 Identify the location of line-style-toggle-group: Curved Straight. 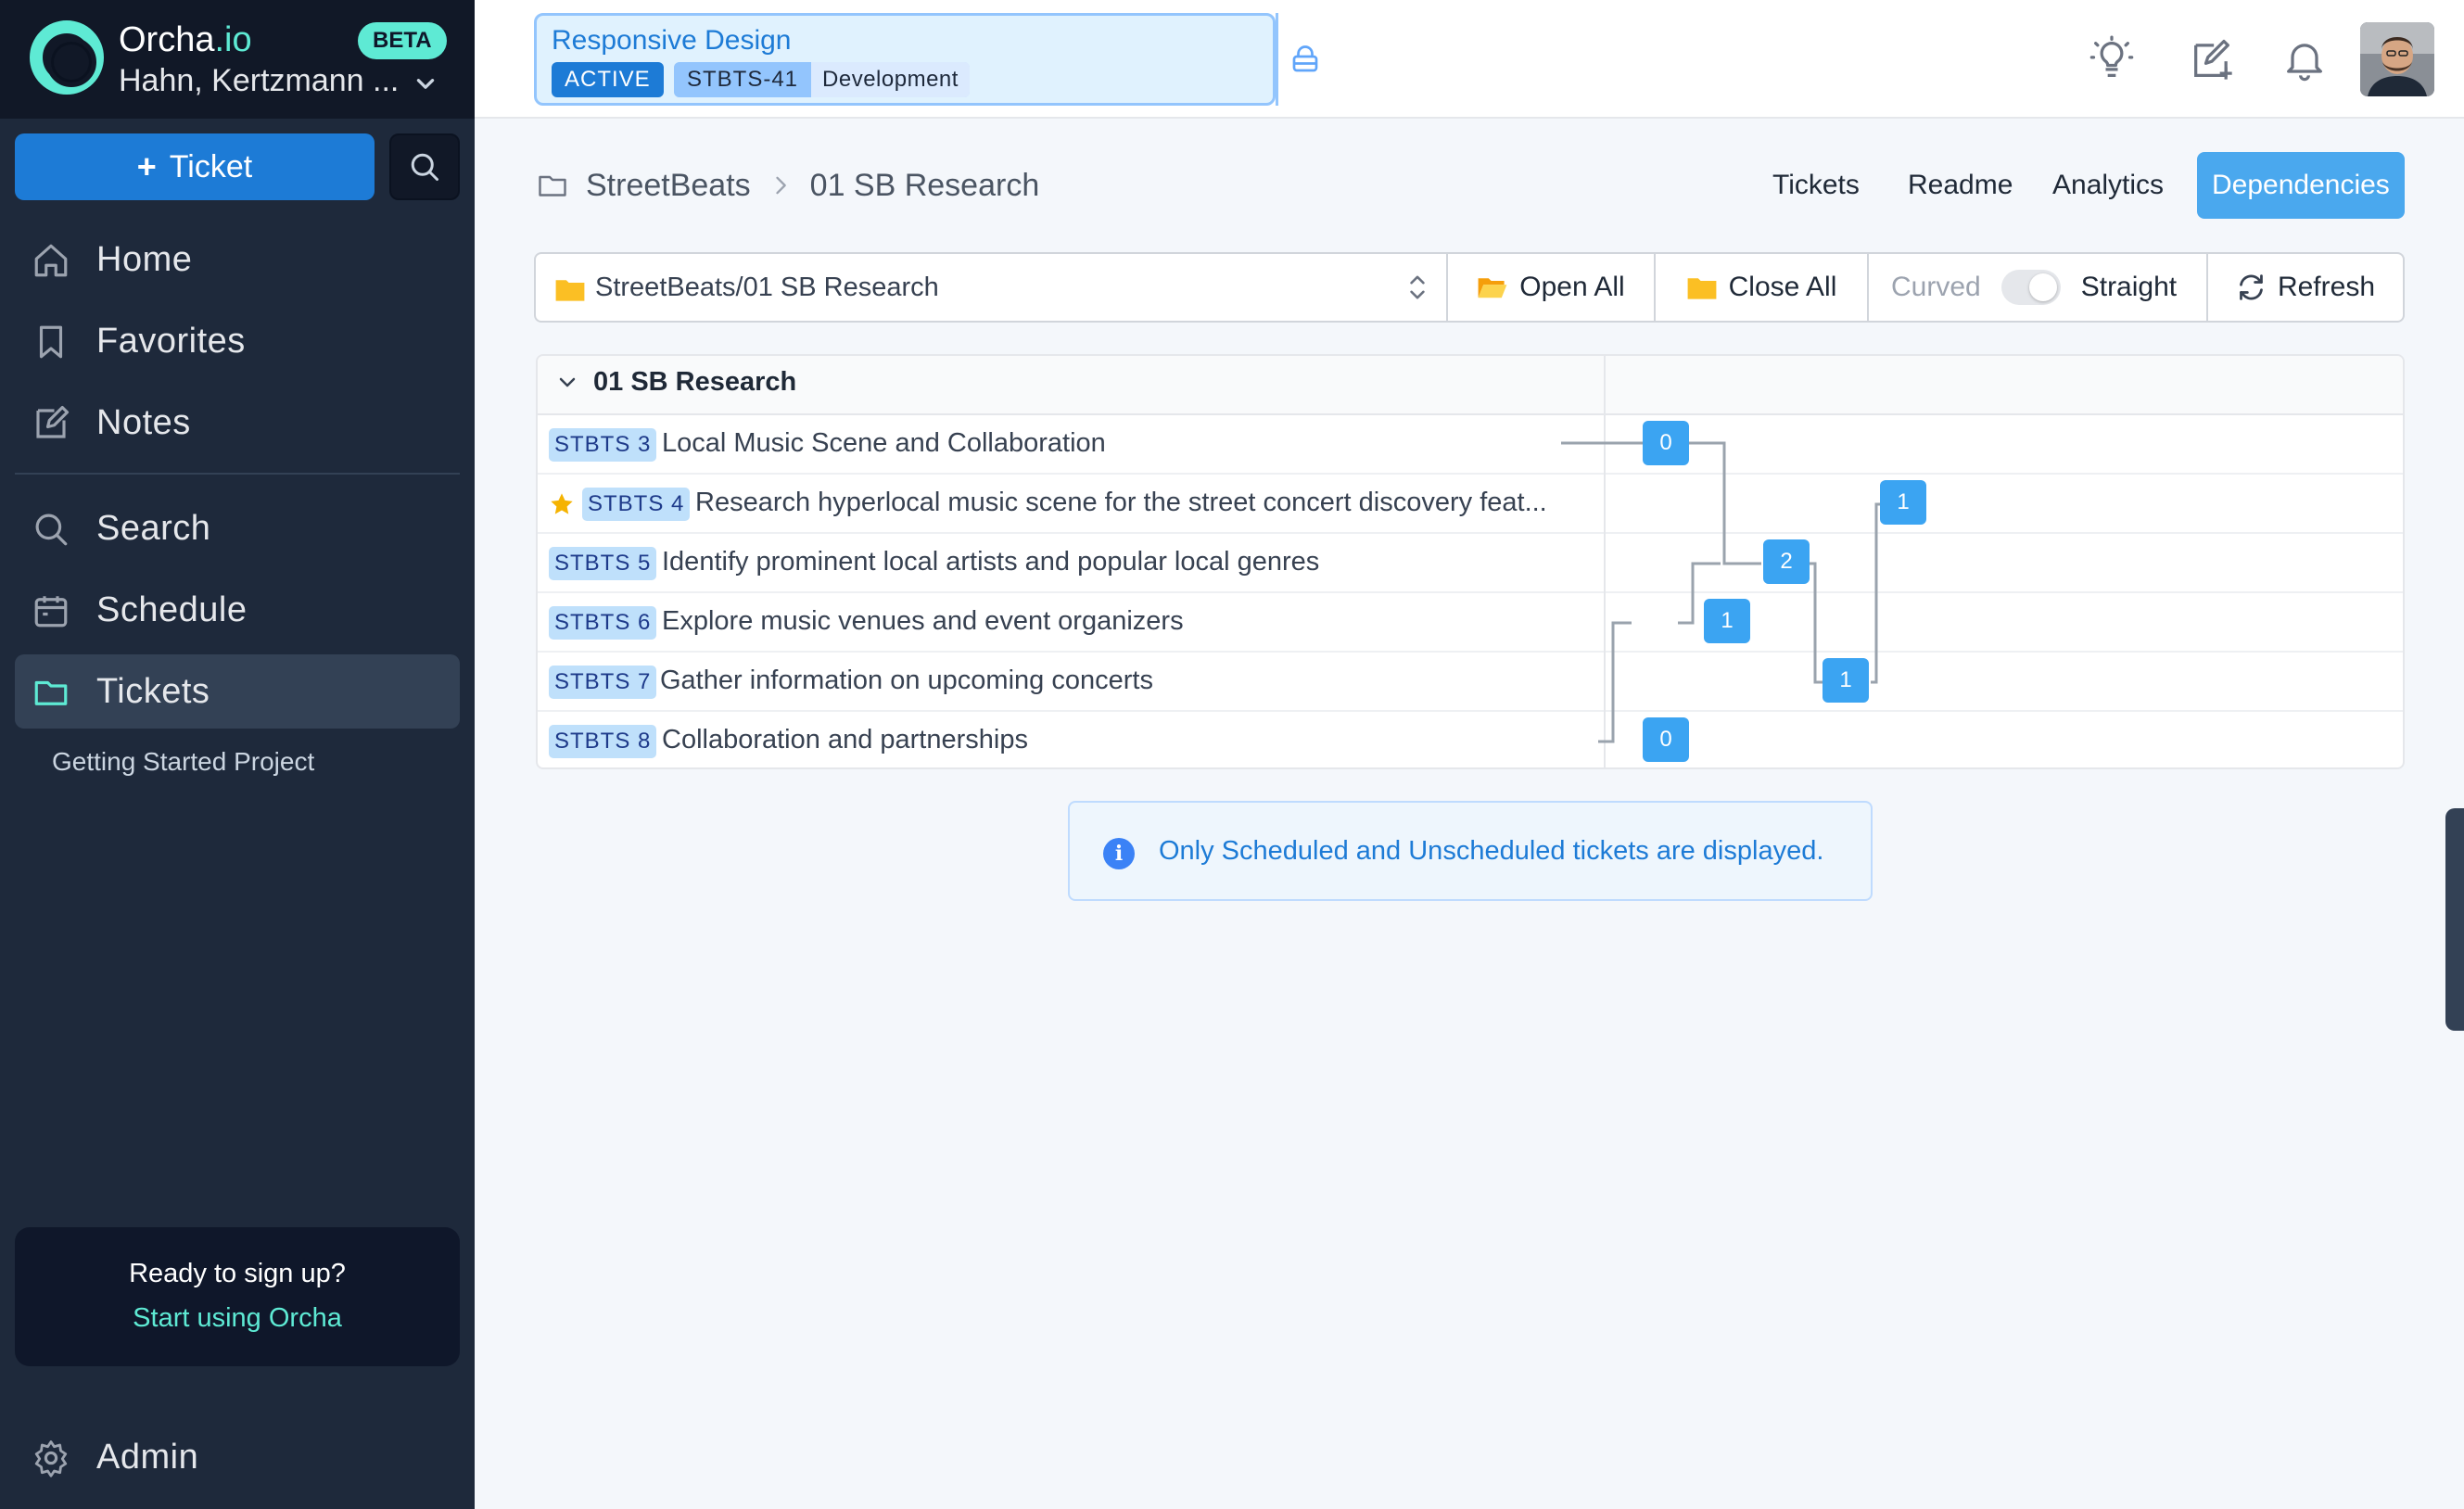
(2038, 287).